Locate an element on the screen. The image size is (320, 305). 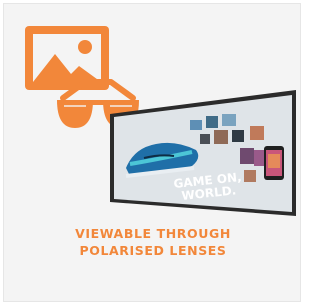
caption-line-1: VIEWABLE THROUGH is located at coordinates (153, 233).